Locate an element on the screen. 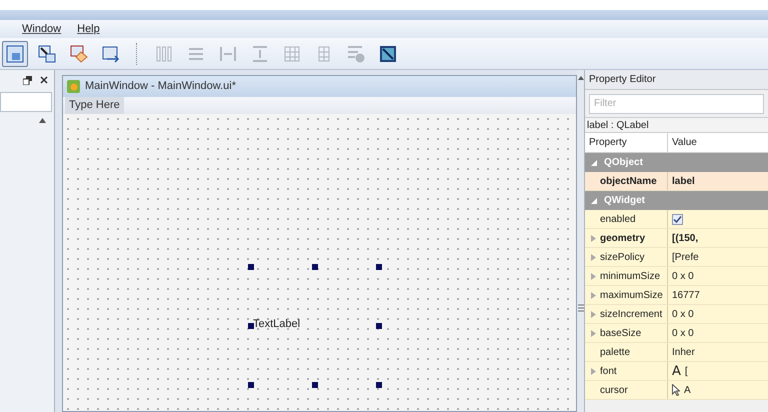 This screenshot has width=768, height=412. font-preview: A is located at coordinates (676, 371).